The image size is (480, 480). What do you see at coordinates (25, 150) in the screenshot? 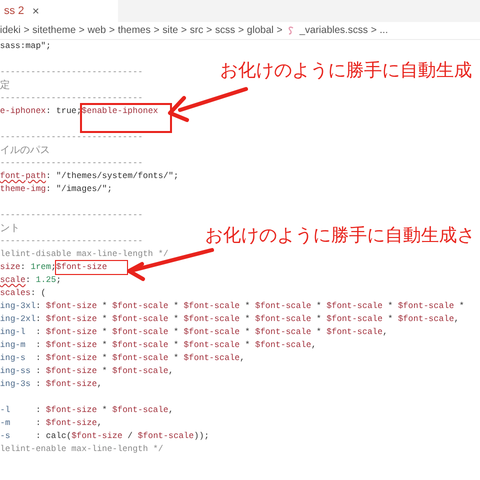
I see `code-comment: イルのパス` at bounding box center [25, 150].